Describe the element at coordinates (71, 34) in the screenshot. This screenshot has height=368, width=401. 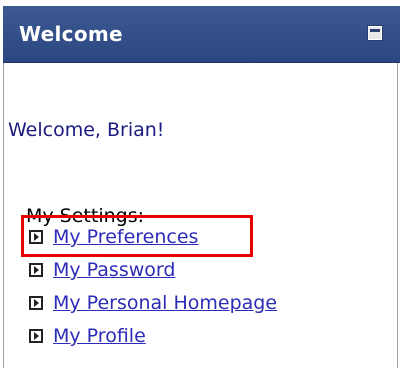
I see `portlet-title: Welcome` at that location.